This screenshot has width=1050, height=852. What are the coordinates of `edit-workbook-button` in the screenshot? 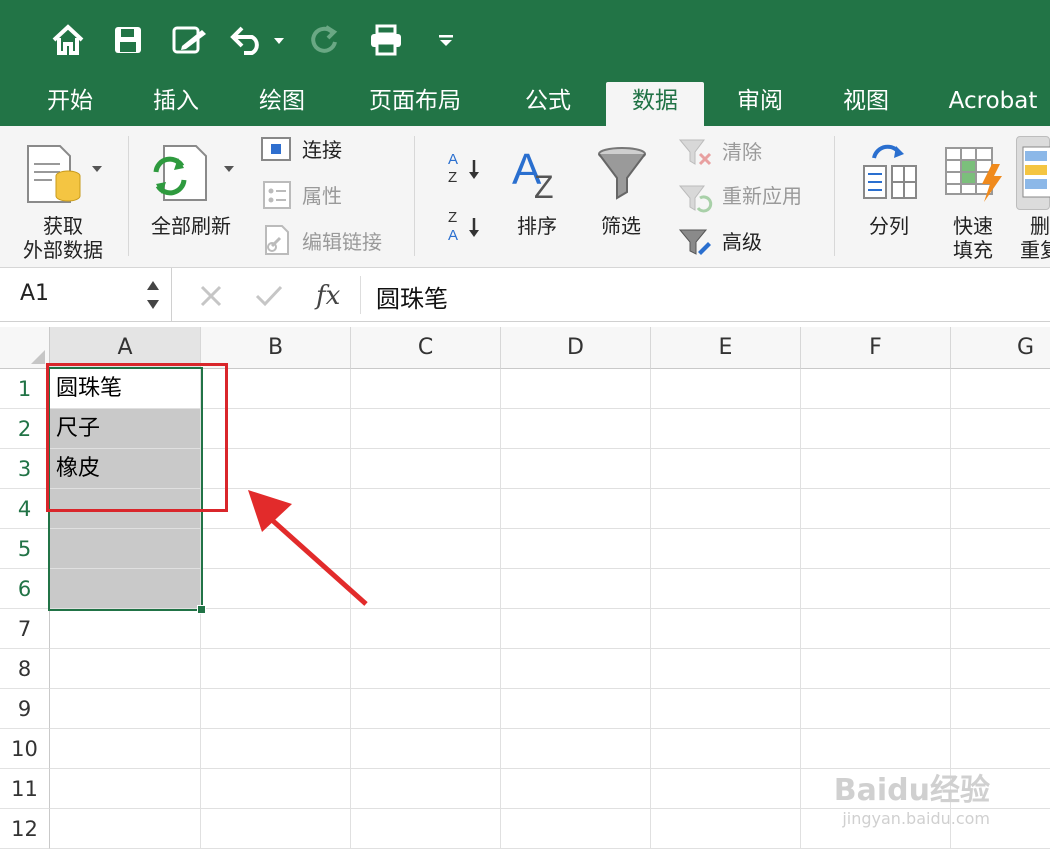 It's located at (190, 40).